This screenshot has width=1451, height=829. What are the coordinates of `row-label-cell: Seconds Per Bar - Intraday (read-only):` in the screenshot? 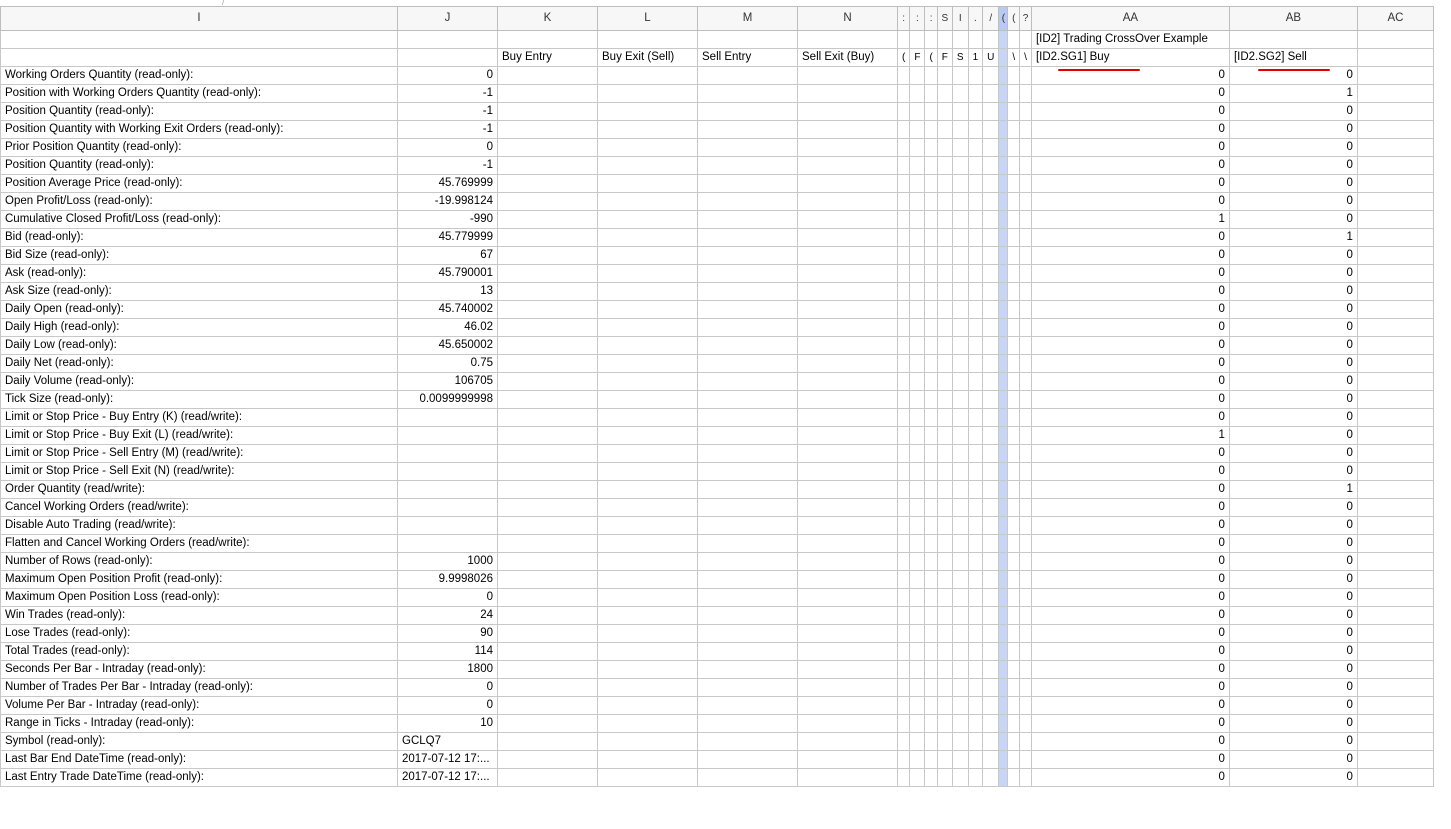 It's located at (199, 669).